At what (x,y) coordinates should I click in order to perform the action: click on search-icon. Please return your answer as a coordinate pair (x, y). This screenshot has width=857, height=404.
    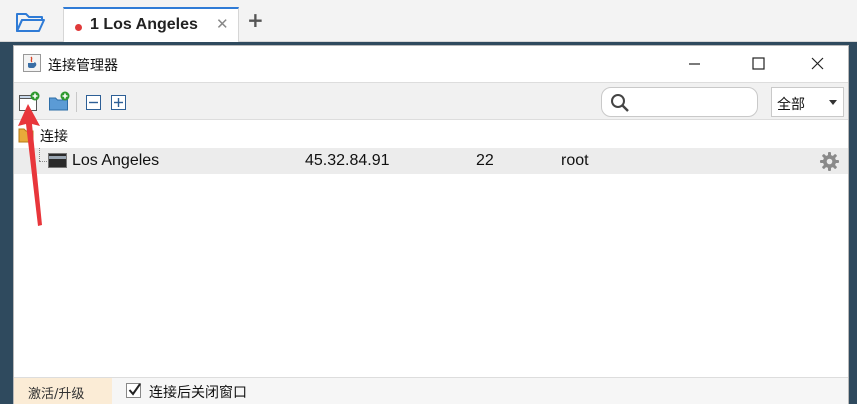
    Looking at the image, I should click on (620, 103).